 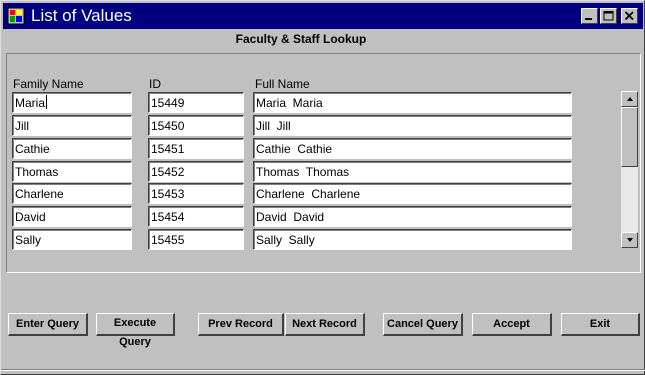 I want to click on title-bar: List of Values, so click(x=323, y=16).